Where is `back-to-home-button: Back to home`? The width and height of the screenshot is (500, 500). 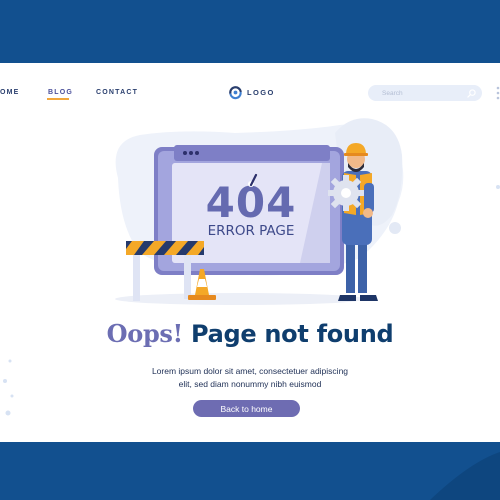
back-to-home-button: Back to home is located at coordinates (246, 408).